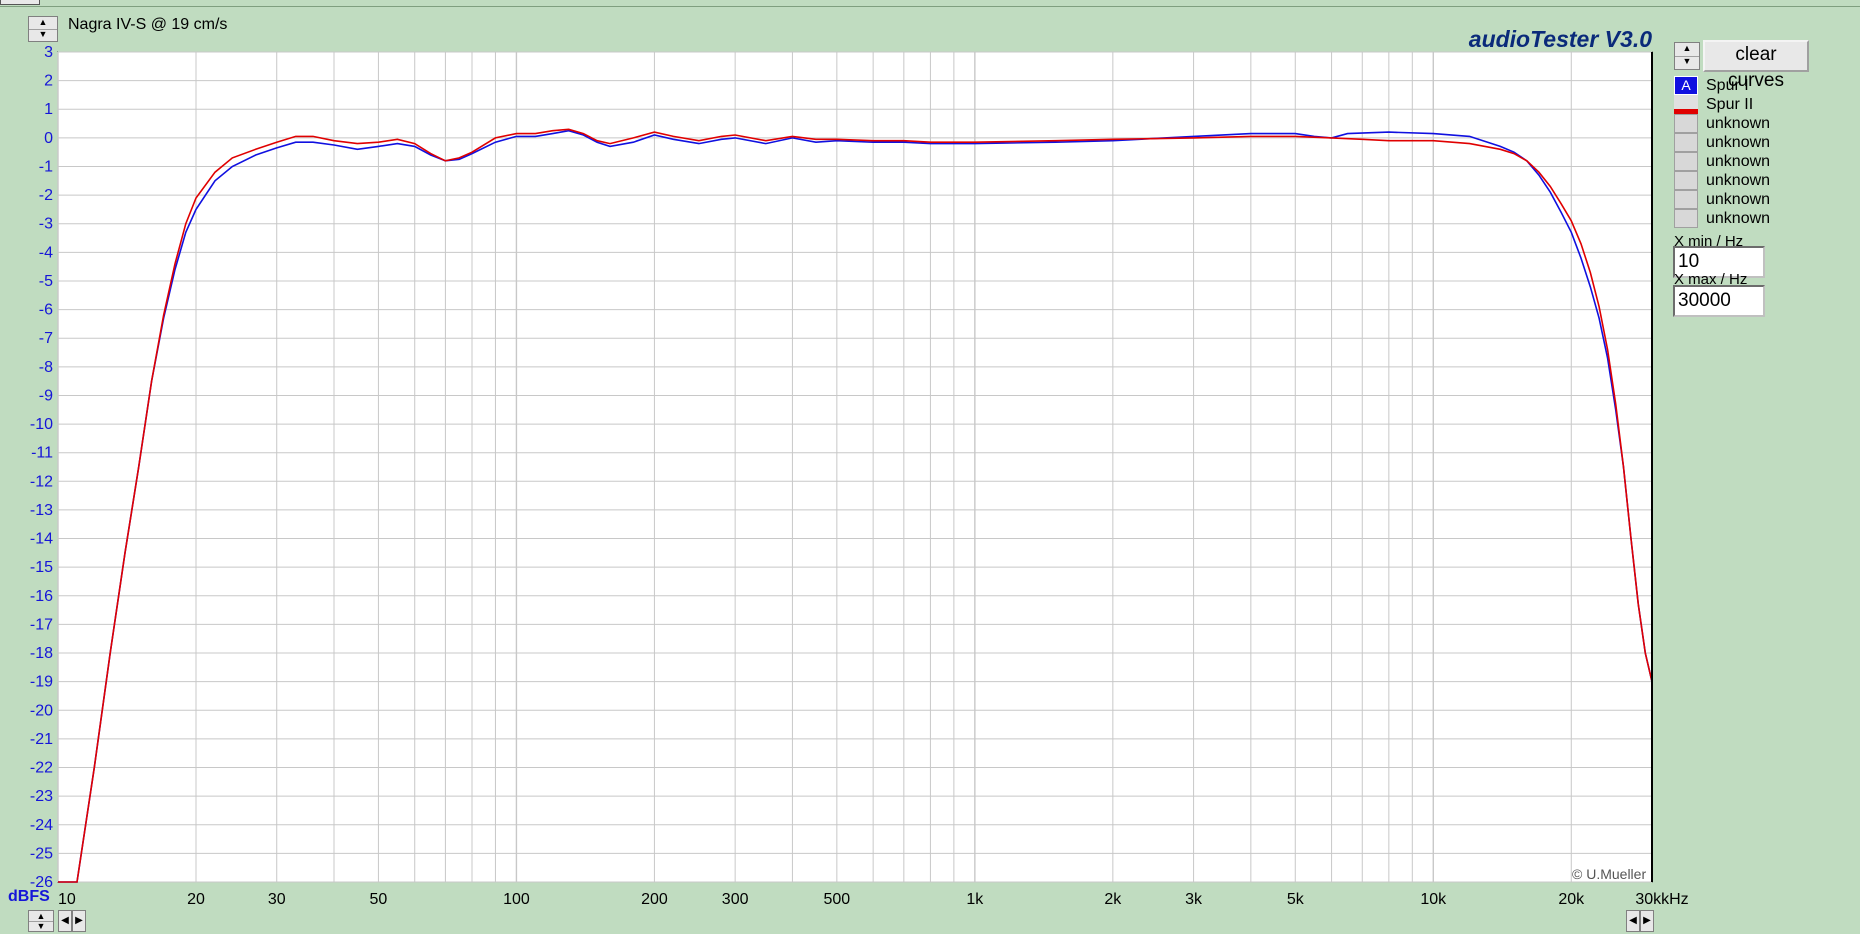 The image size is (1860, 934). What do you see at coordinates (836, 899) in the screenshot?
I see `x-tick-label: 500` at bounding box center [836, 899].